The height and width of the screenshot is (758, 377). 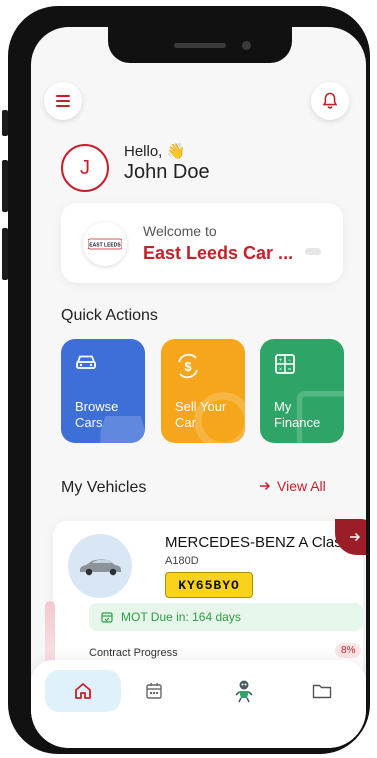 I want to click on calendar-check-icon, so click(x=107, y=617).